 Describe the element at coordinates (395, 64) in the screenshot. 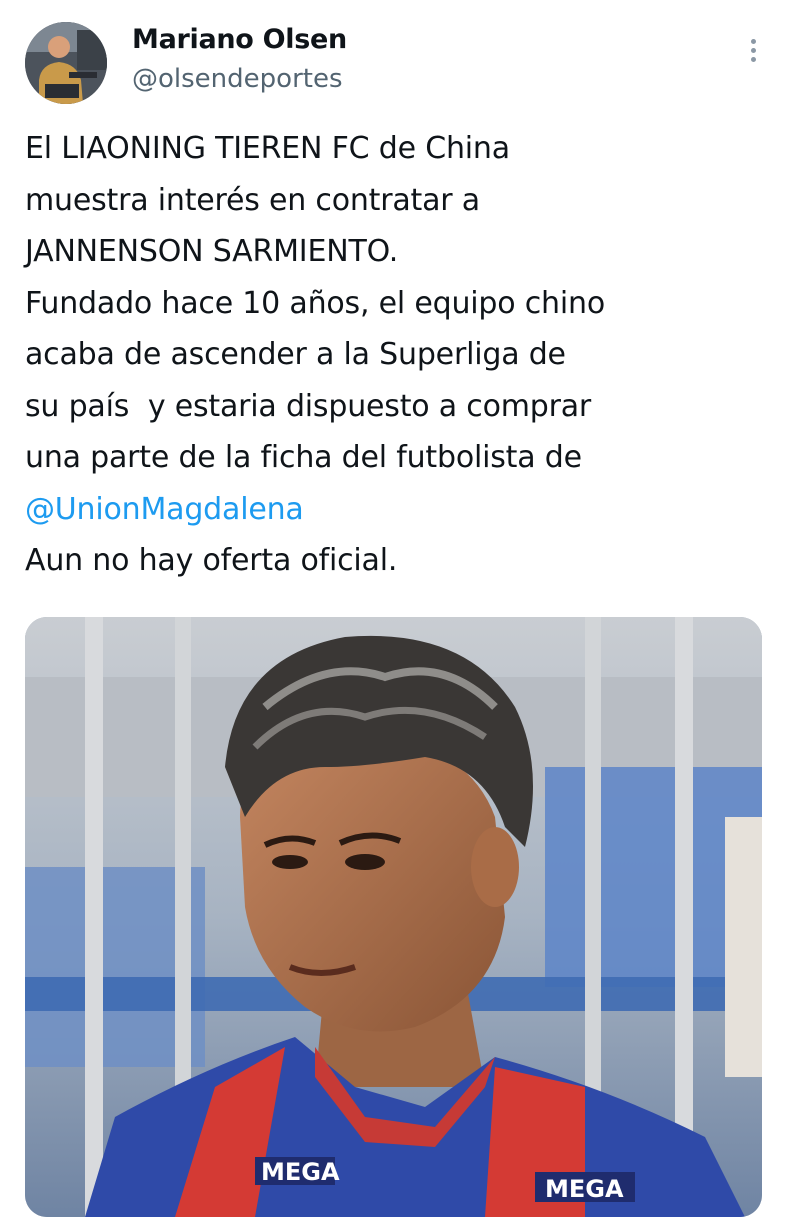

I see `tweet-header: Mariano Olsen @olsendeportes` at that location.